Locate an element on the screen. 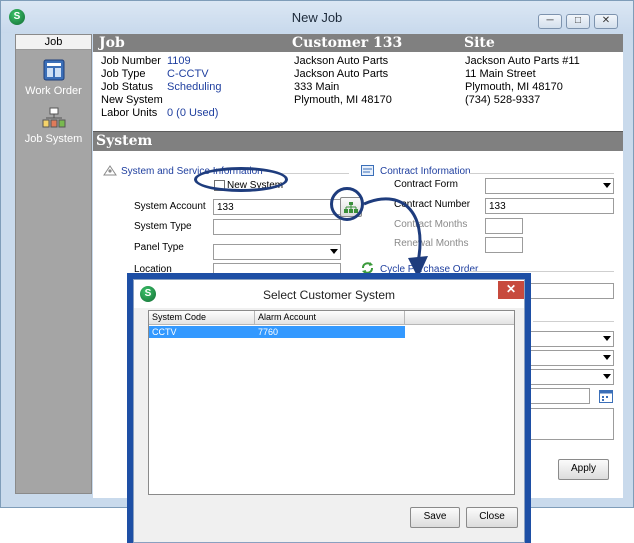  customer-name: Jackson Auto Parts is located at coordinates (341, 61).